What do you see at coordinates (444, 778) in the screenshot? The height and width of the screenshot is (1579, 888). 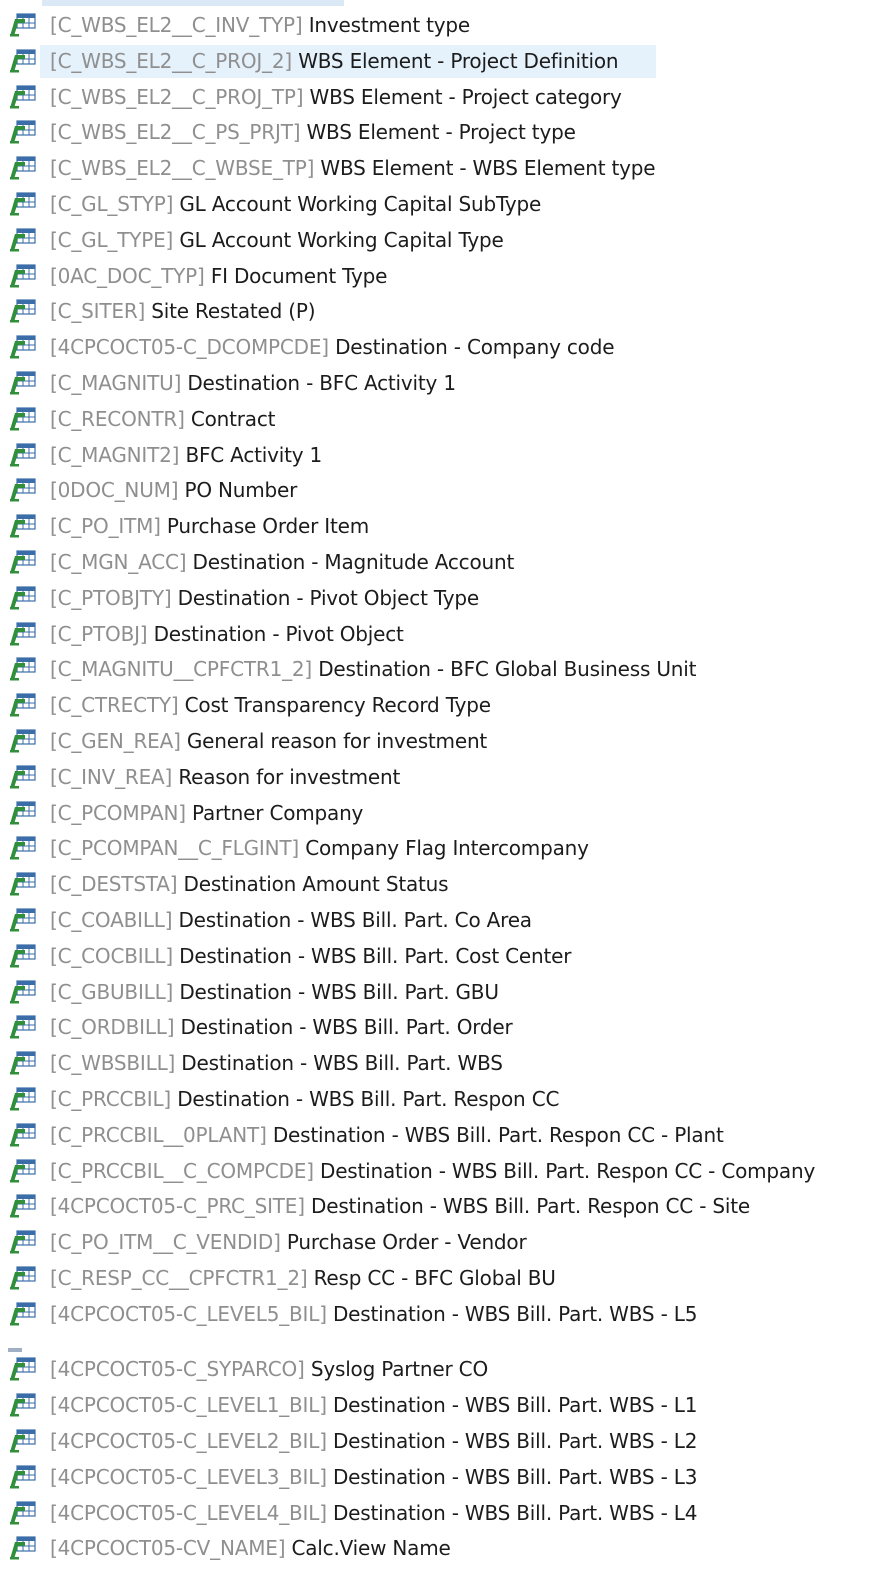 I see `tree-row: [C_INV_REA] Reason for investment` at bounding box center [444, 778].